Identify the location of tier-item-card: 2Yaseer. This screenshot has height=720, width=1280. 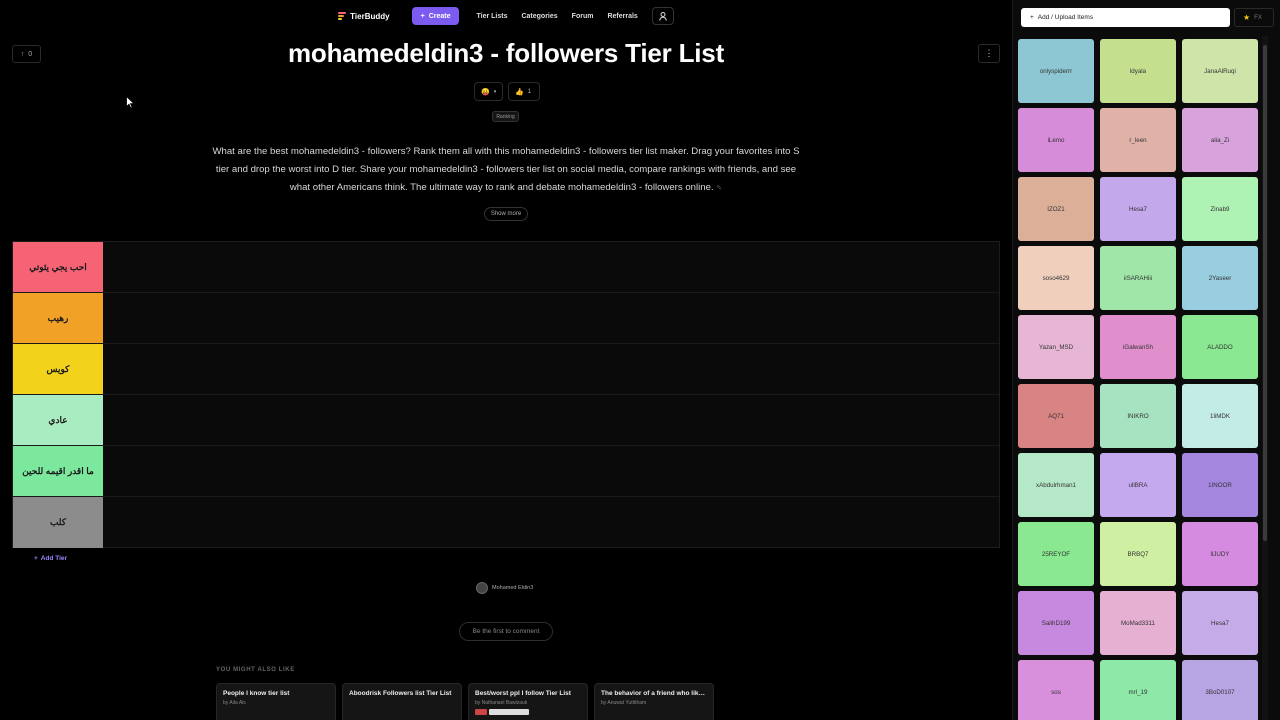
(1220, 278).